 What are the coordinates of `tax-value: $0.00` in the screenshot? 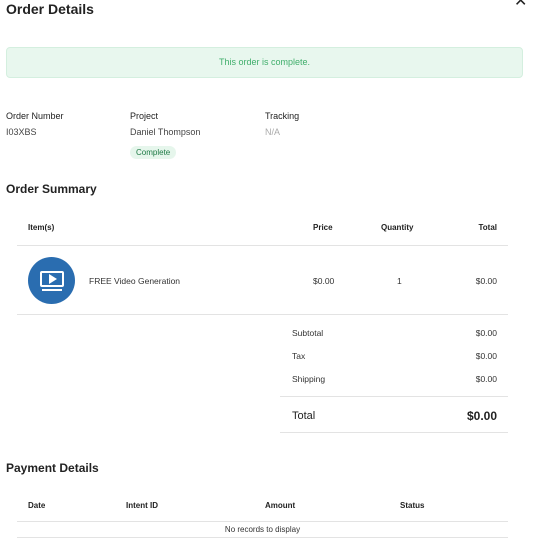 It's located at (486, 356).